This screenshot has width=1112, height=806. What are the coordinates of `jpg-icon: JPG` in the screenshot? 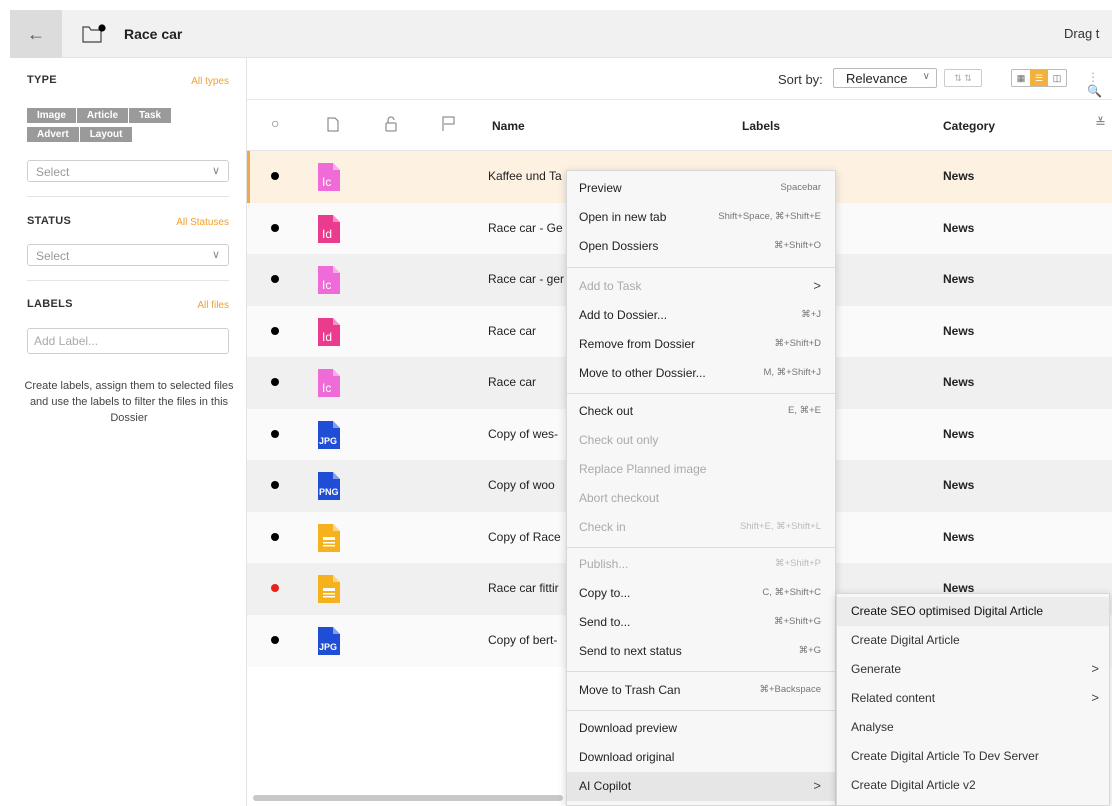 It's located at (329, 640).